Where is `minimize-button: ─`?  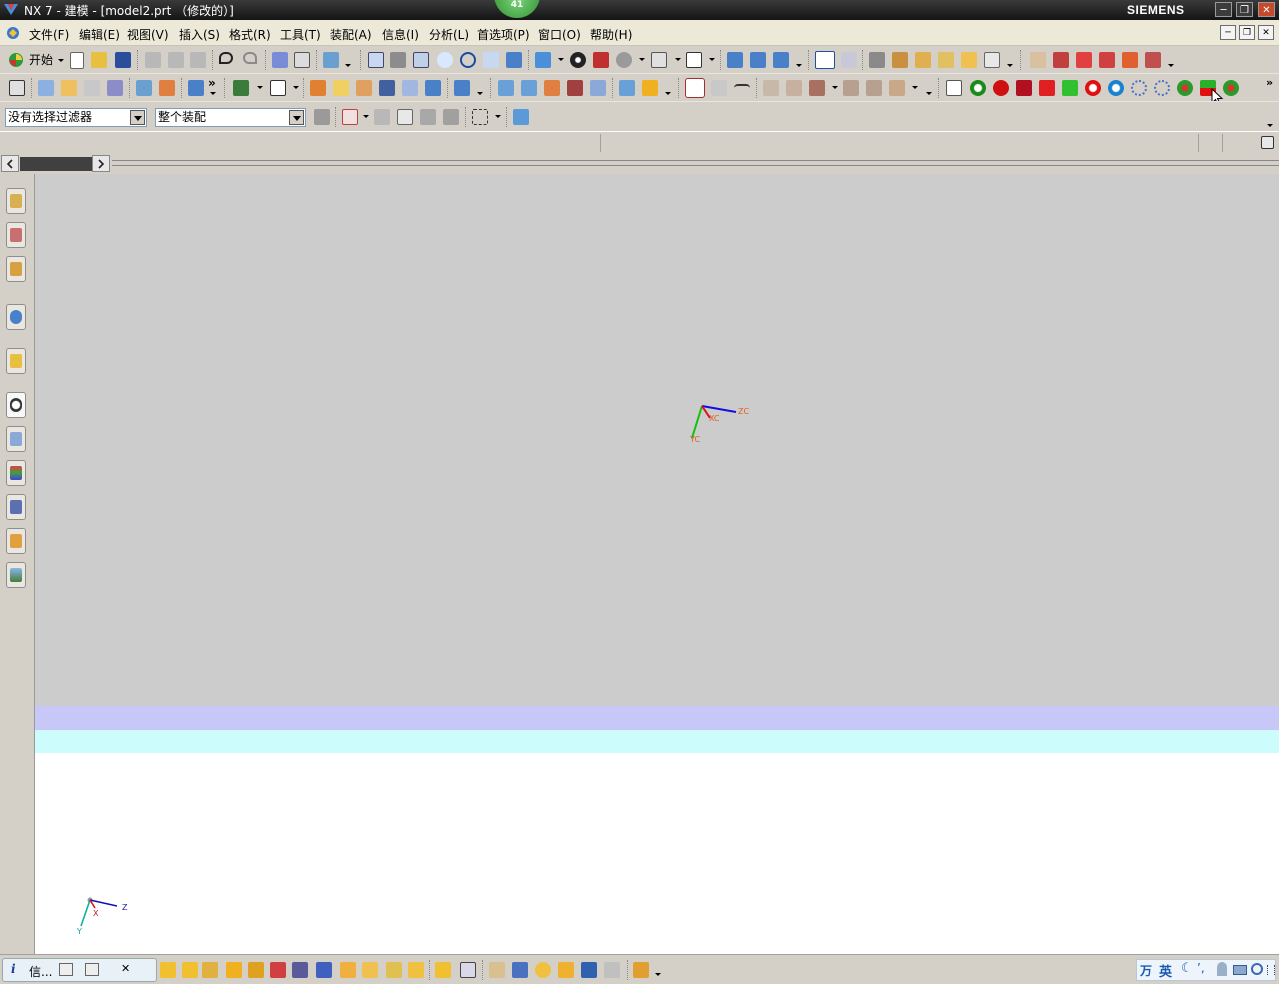 minimize-button: ─ is located at coordinates (1223, 9).